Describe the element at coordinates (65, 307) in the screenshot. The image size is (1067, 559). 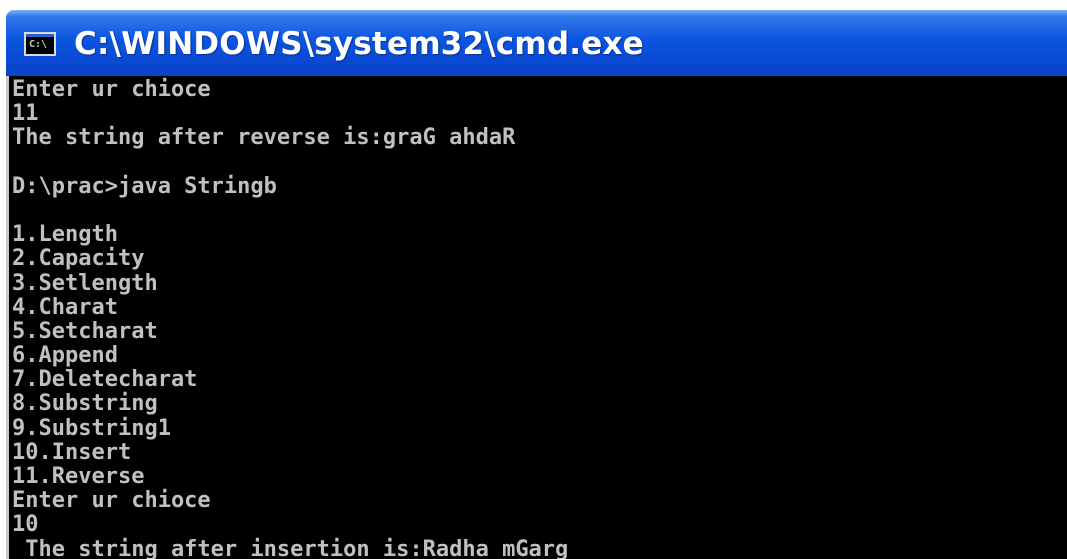
I see `console-line: 4.Charat` at that location.